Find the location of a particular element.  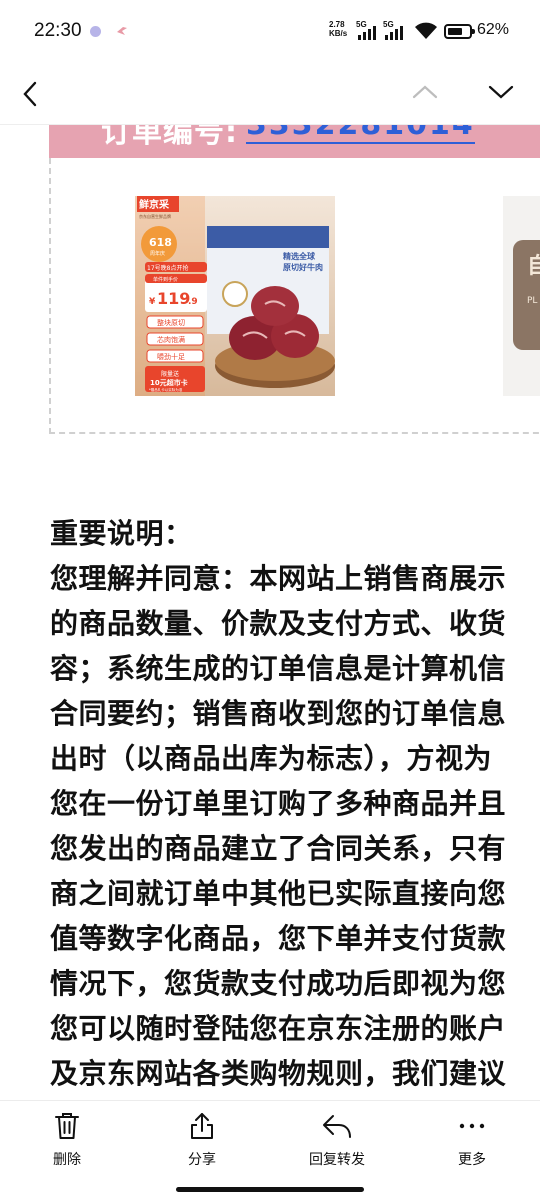

share-icon is located at coordinates (202, 1126).